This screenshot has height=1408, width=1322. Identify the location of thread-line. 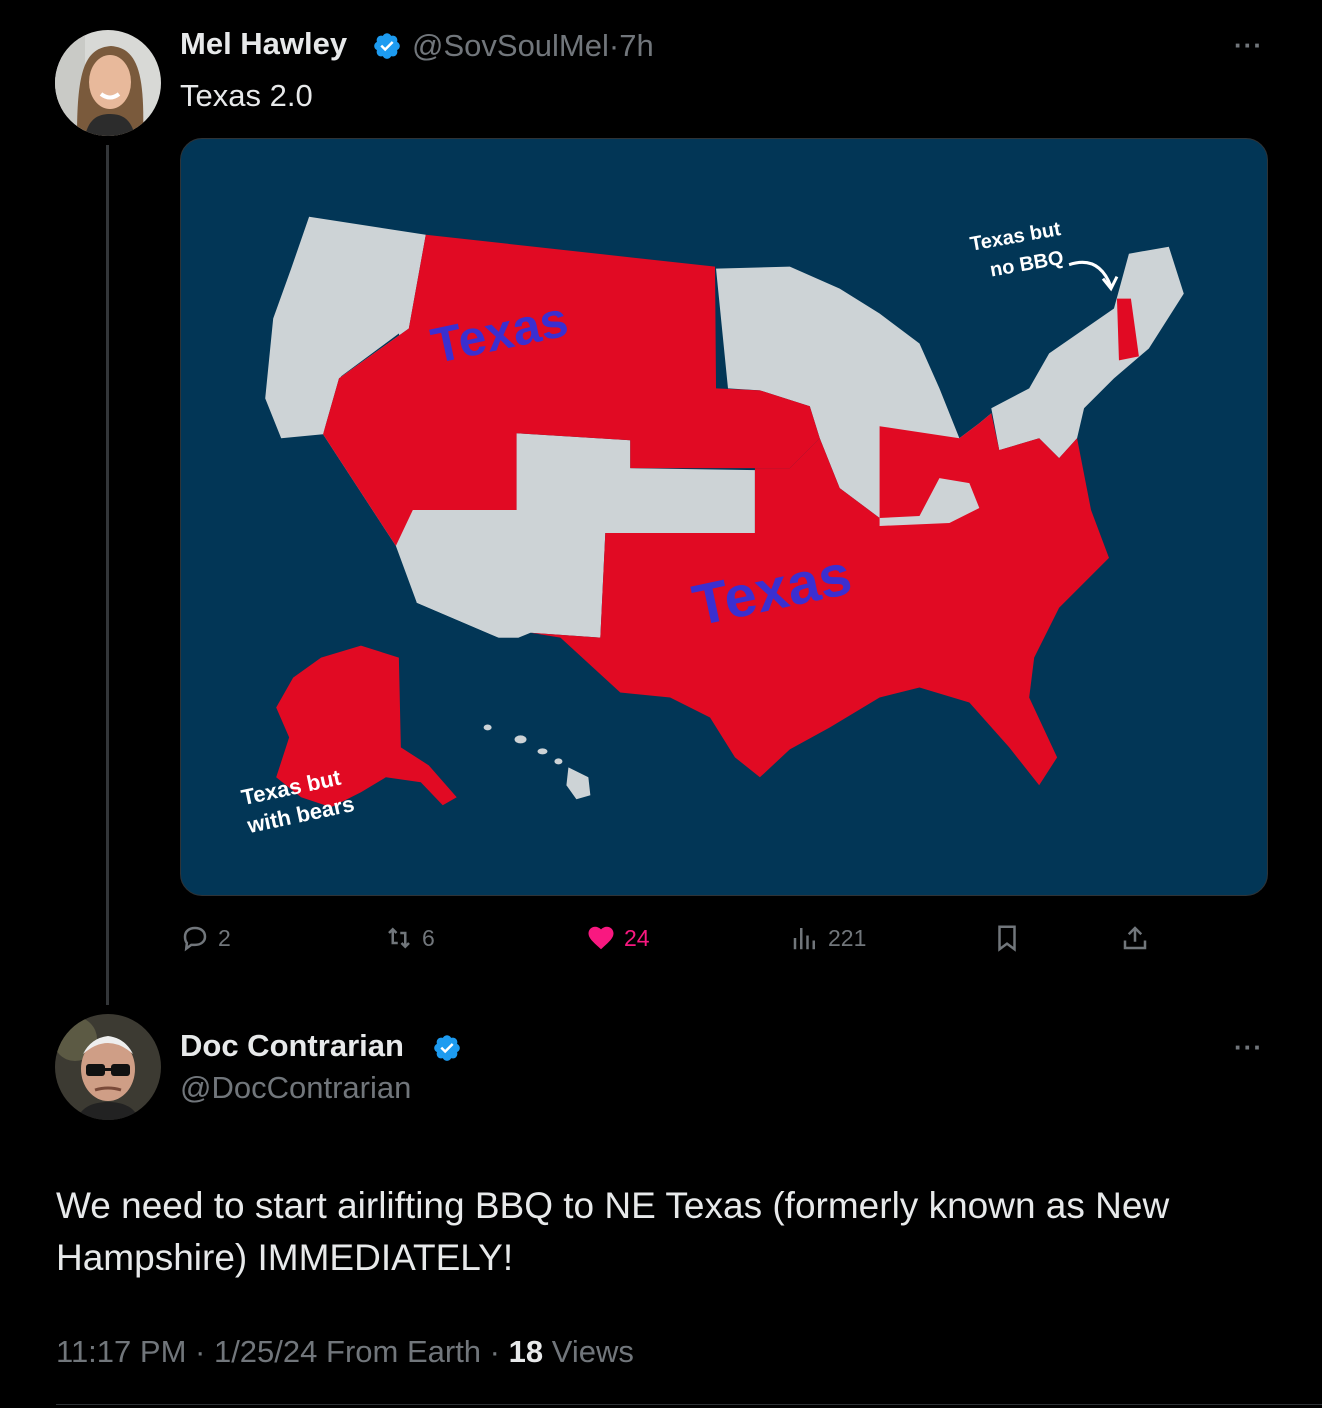
(107, 575).